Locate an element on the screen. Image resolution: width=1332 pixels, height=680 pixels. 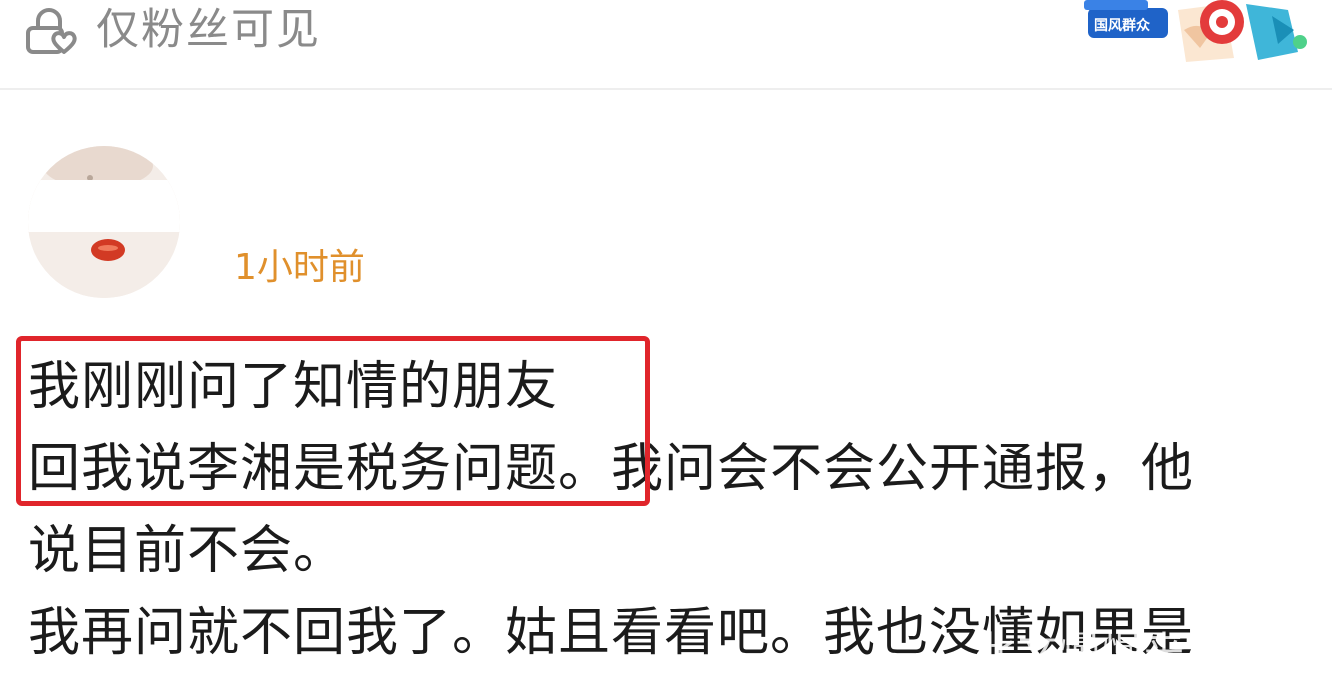
watermark: 此文慢慢来 is located at coordinates (1081, 652).